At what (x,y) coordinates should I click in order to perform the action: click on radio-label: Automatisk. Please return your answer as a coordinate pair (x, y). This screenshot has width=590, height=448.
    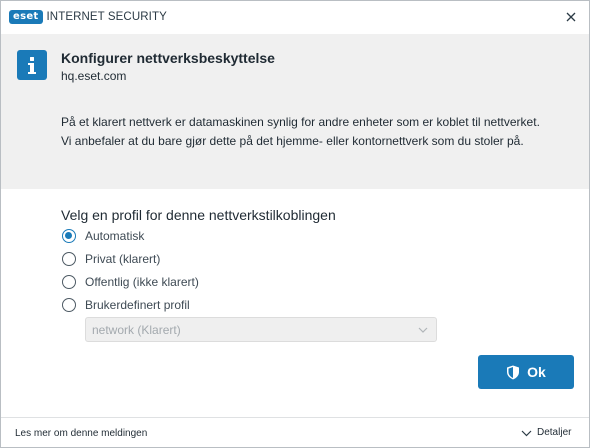
    Looking at the image, I should click on (115, 236).